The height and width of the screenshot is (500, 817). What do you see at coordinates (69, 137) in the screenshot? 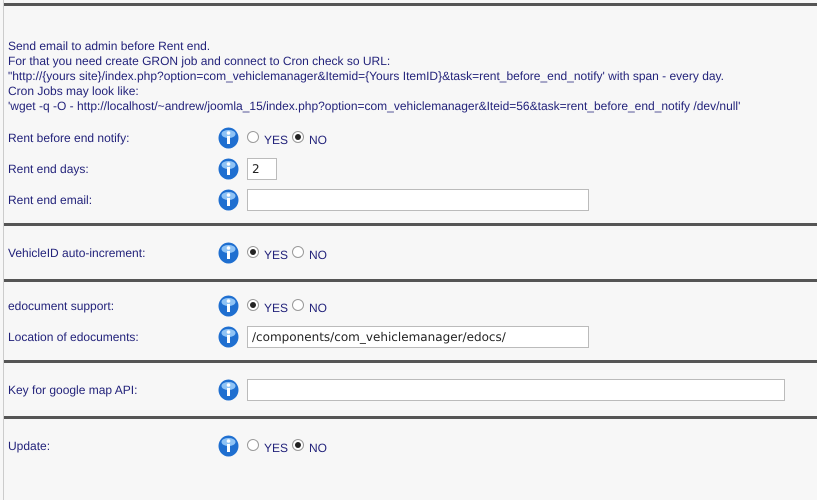
I see `setting-label: Rent before end notify:` at bounding box center [69, 137].